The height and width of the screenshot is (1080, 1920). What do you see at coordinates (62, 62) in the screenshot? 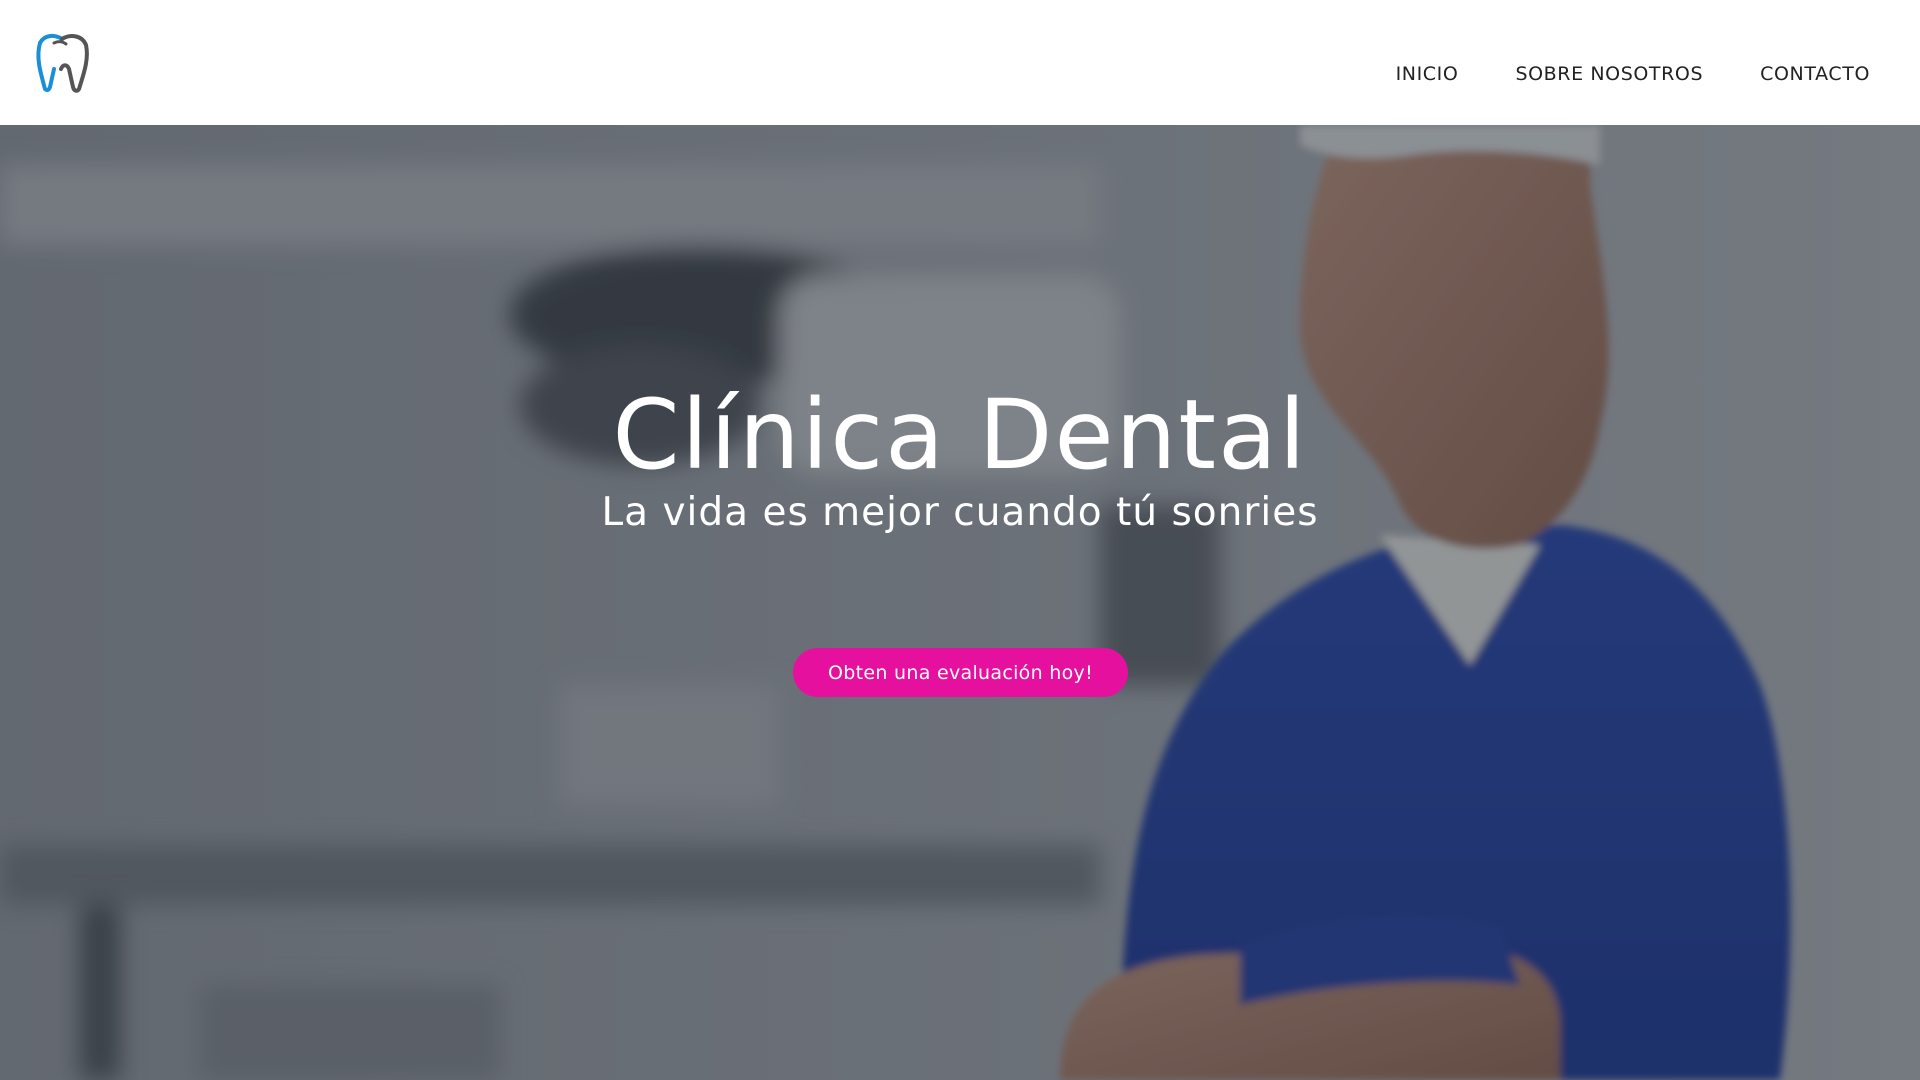
I see `tooth-icon` at bounding box center [62, 62].